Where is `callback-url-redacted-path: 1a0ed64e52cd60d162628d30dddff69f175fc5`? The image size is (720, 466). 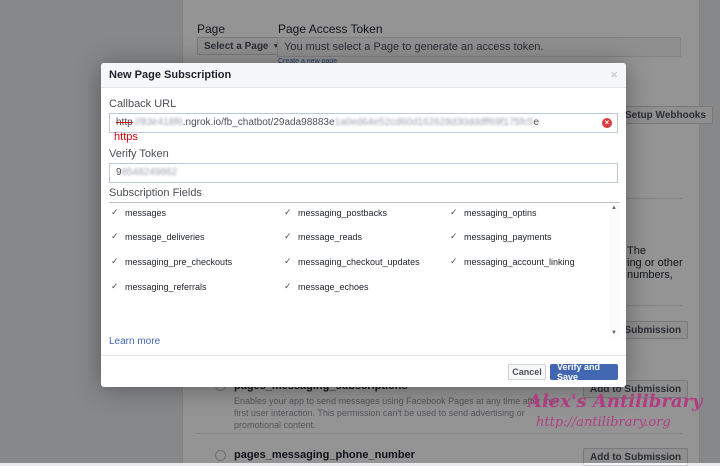
callback-url-redacted-path: 1a0ed64e52cd60d162628d30dddff69f175fc5 is located at coordinates (434, 122).